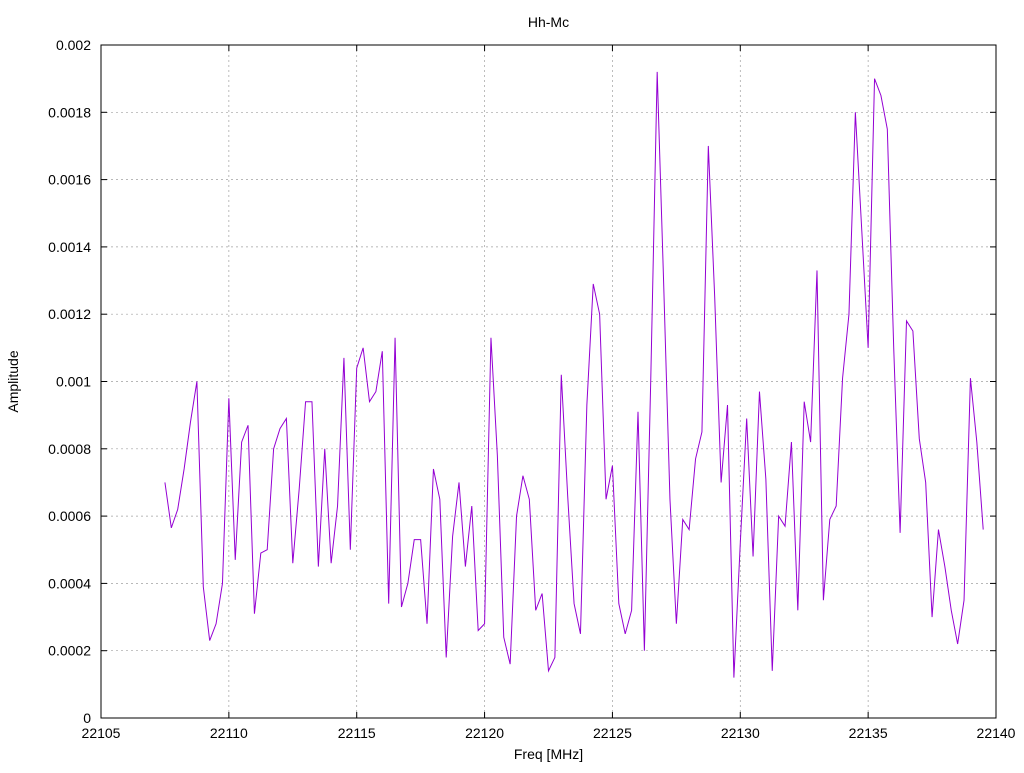  What do you see at coordinates (101, 733) in the screenshot?
I see `x-tick-label: 22105` at bounding box center [101, 733].